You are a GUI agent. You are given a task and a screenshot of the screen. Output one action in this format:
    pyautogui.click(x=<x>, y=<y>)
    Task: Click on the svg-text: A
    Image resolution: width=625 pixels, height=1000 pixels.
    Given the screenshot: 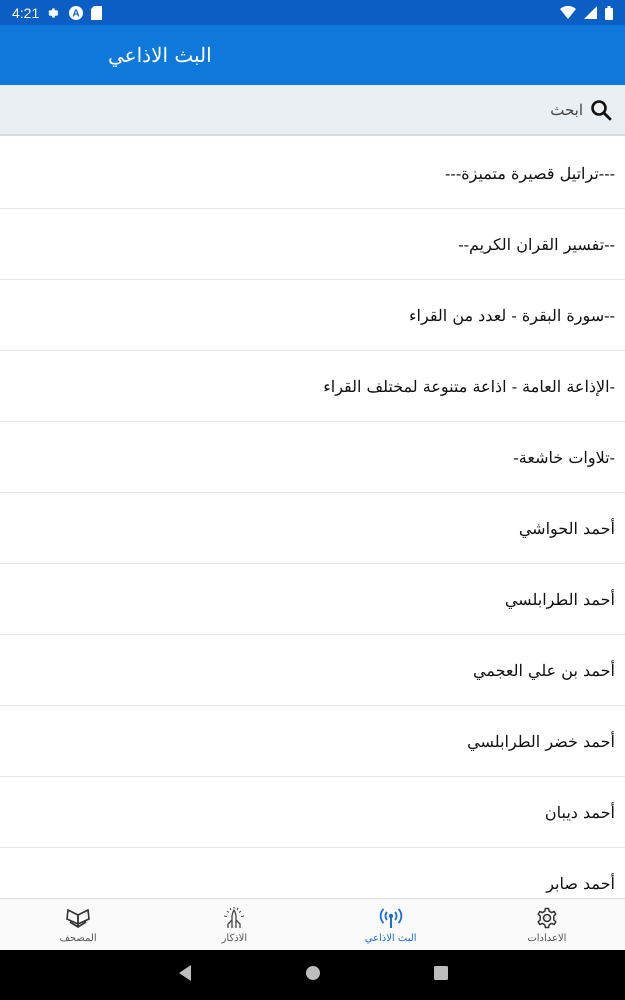 What is the action you would take?
    pyautogui.click(x=76, y=13)
    